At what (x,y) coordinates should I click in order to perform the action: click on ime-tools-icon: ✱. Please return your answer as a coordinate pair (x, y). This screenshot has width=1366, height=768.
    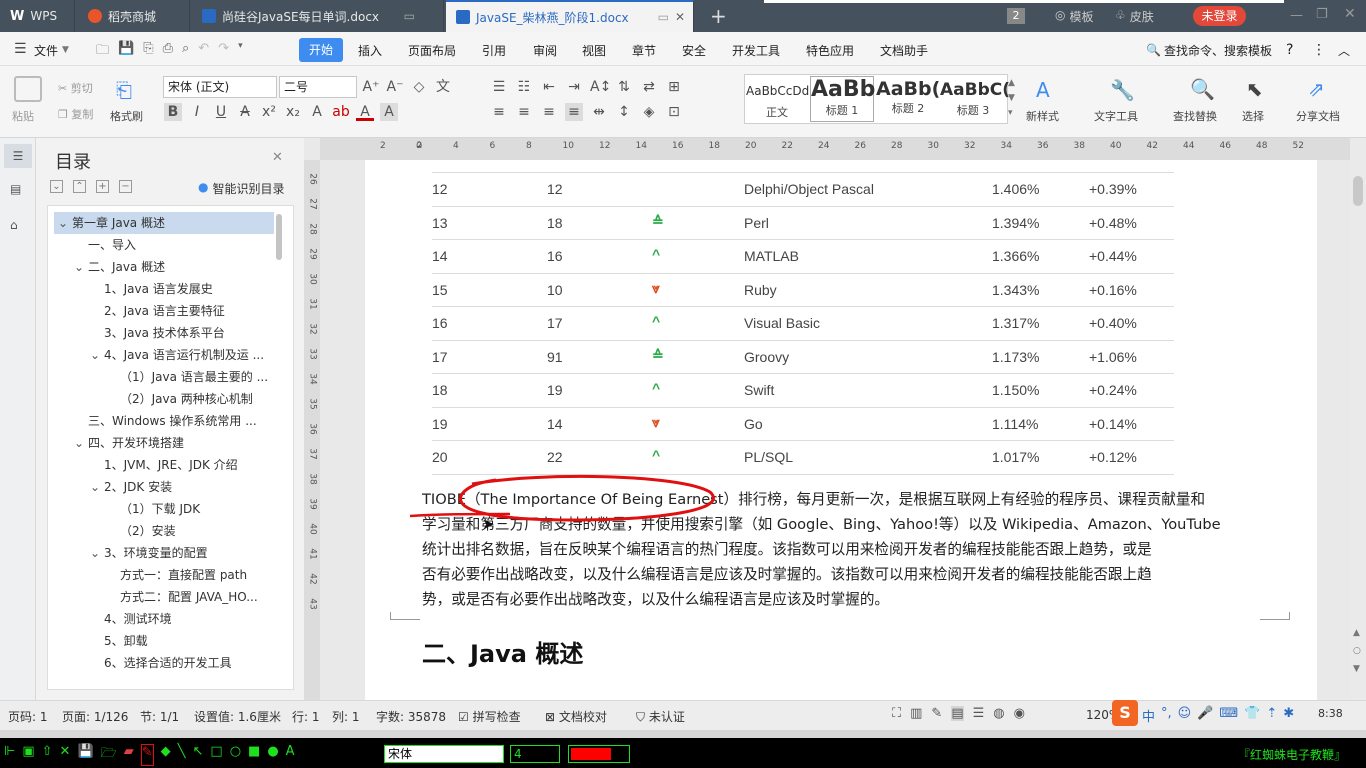
    Looking at the image, I should click on (1288, 715).